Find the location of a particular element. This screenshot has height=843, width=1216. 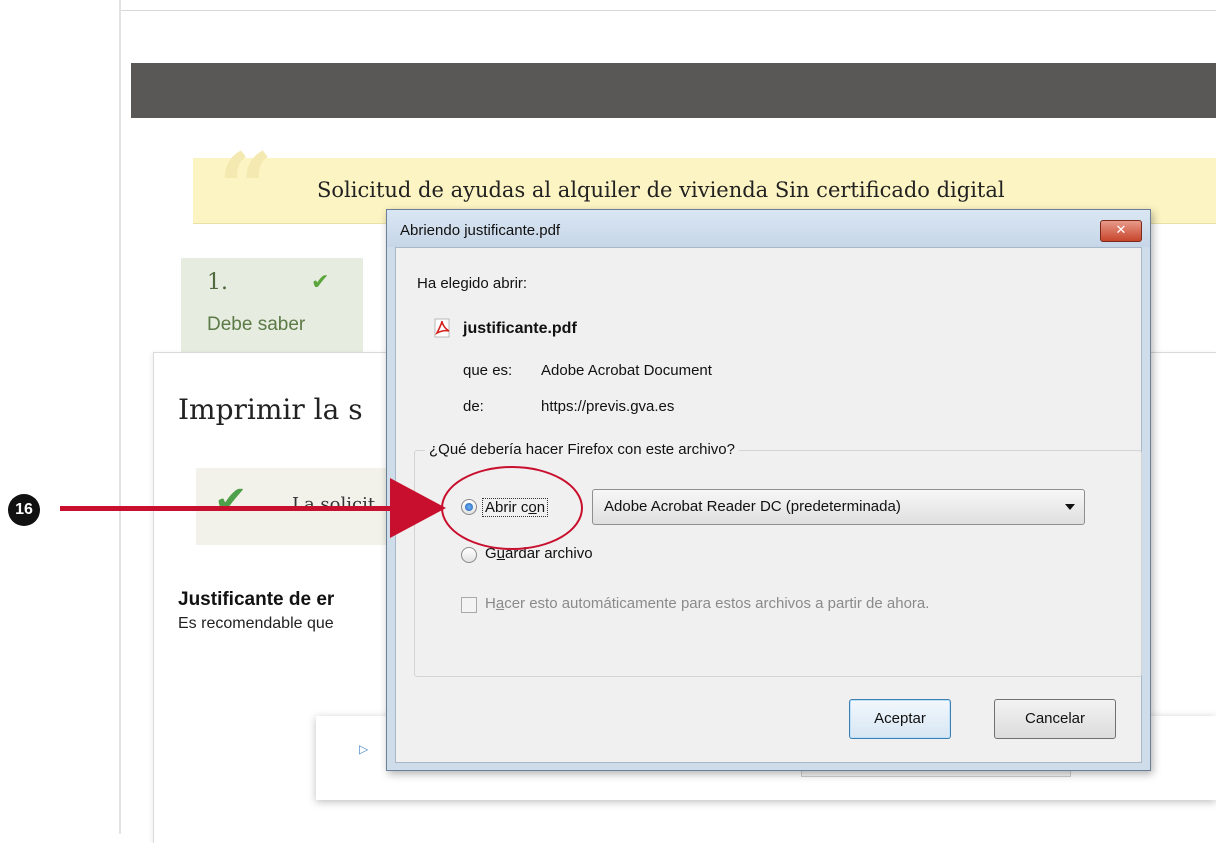

cancel-button: Cancelar is located at coordinates (1055, 719).